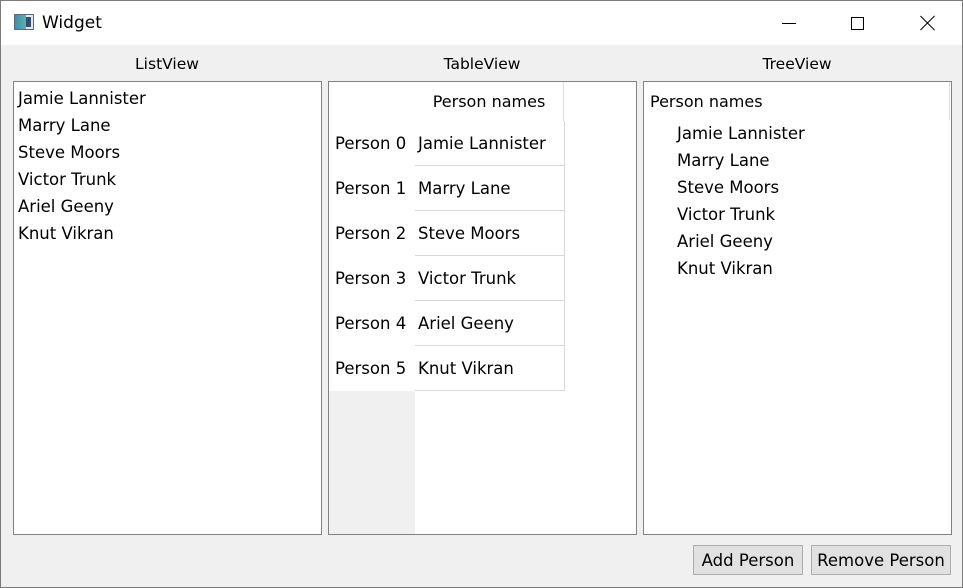 The width and height of the screenshot is (963, 588). I want to click on maximize-icon, so click(857, 23).